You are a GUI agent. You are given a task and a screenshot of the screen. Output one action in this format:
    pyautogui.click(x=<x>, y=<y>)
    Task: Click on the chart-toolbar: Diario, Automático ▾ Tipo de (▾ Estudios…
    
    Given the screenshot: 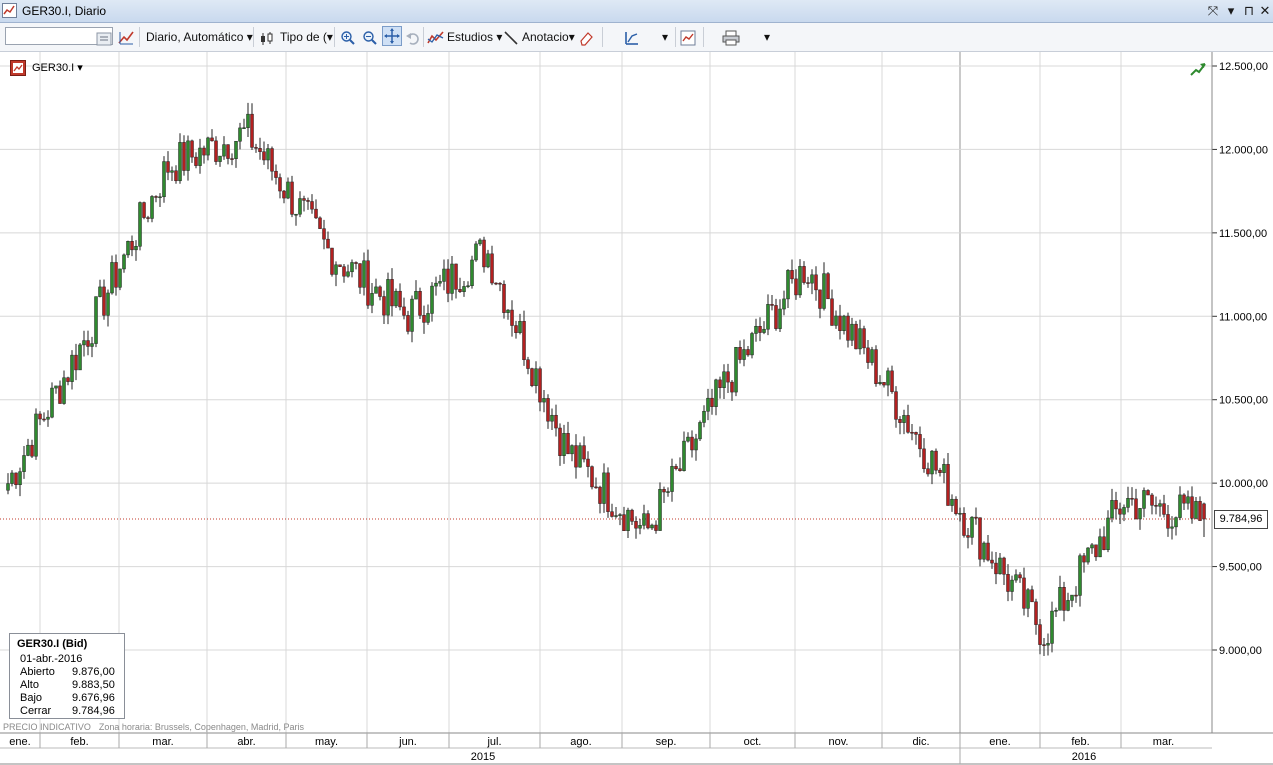 What is the action you would take?
    pyautogui.click(x=636, y=37)
    